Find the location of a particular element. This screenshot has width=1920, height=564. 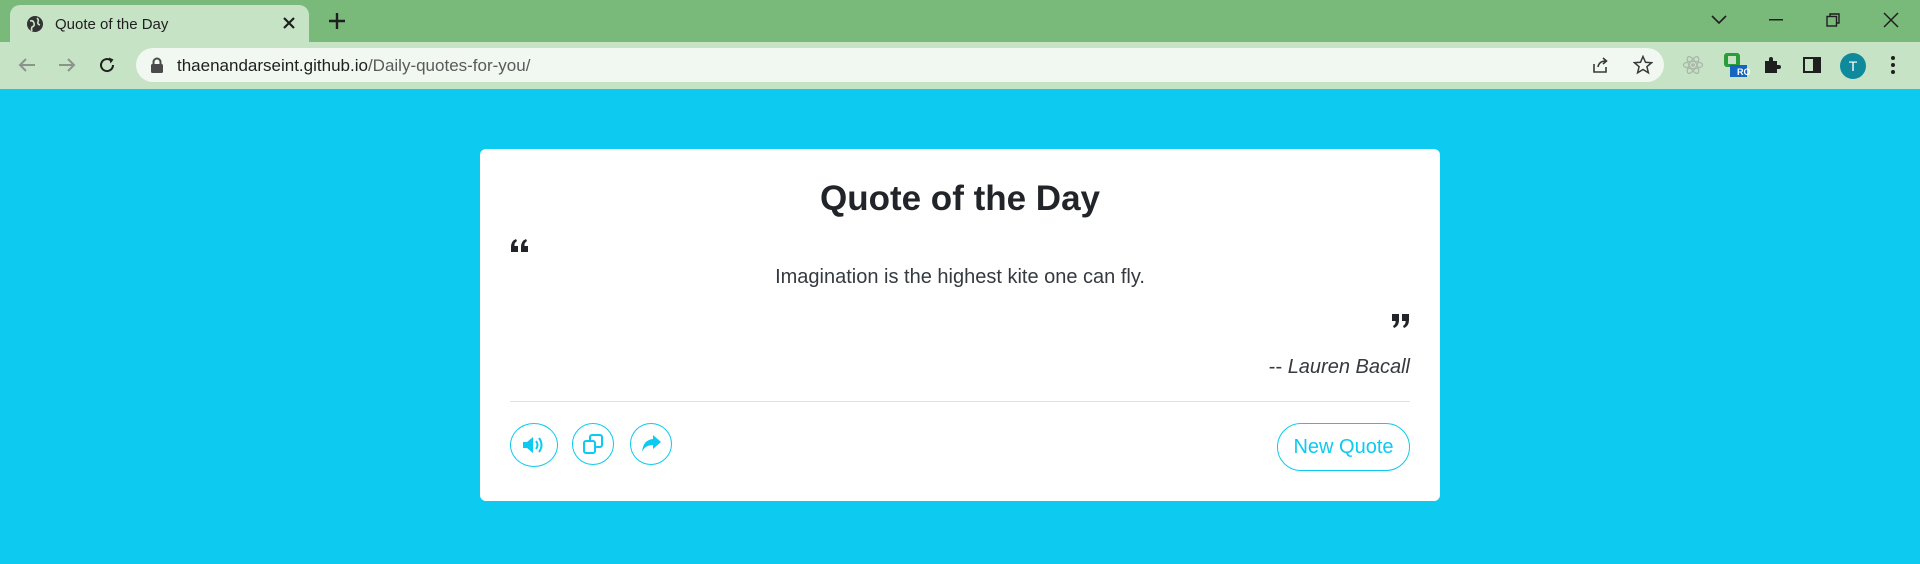

back-icon is located at coordinates (27, 65).